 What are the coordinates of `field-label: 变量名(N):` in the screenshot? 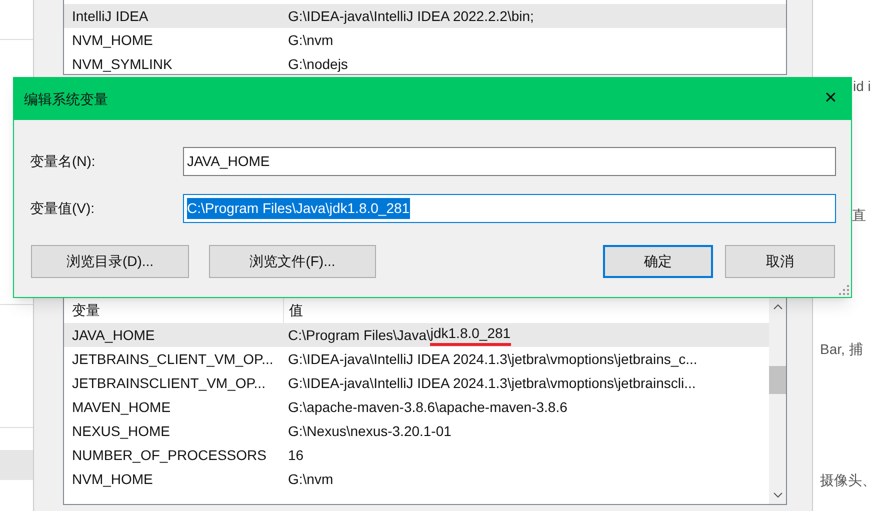 It's located at (63, 161).